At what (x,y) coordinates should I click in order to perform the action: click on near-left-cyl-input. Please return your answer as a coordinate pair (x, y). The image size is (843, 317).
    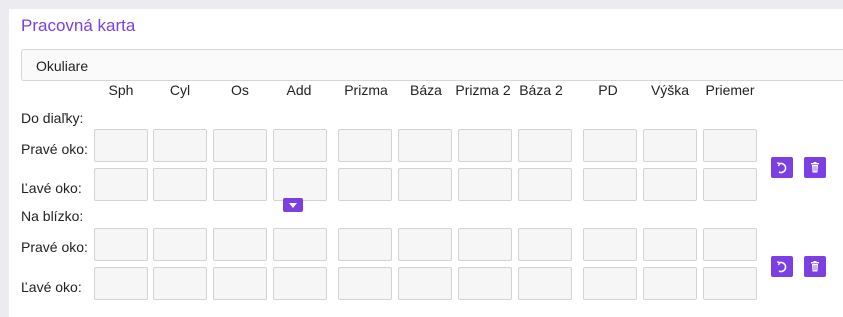
    Looking at the image, I should click on (180, 283).